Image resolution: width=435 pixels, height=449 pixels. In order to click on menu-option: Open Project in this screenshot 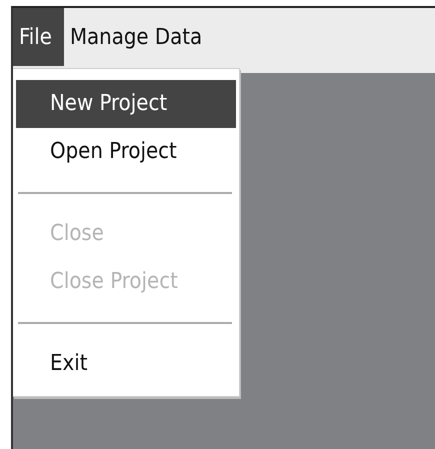, I will do `click(126, 152)`.